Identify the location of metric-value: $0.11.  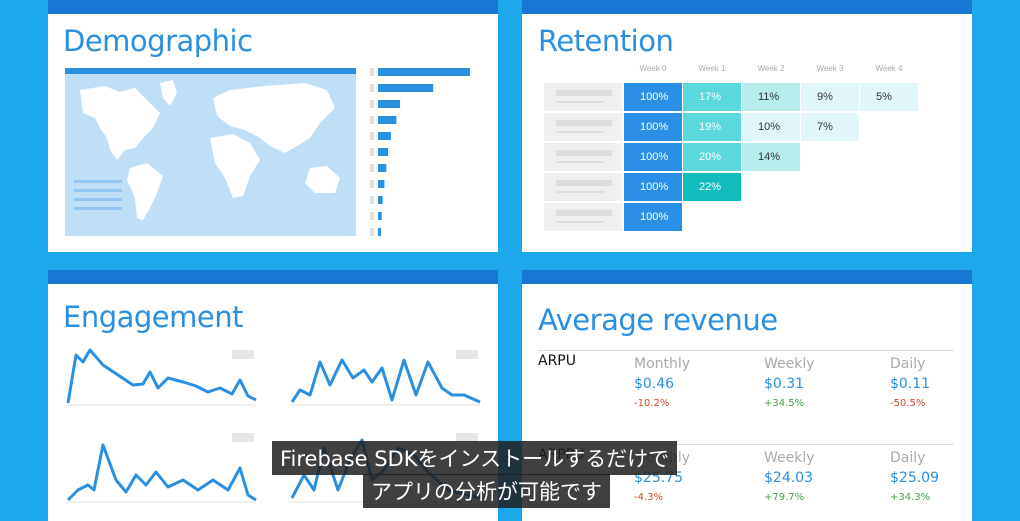
(910, 384).